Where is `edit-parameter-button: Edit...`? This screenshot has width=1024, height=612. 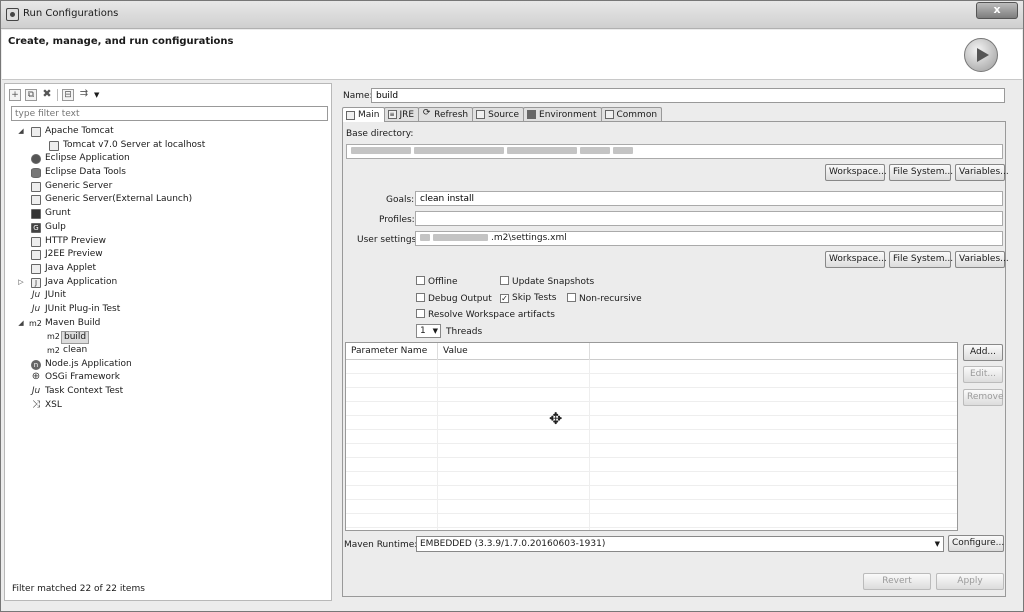
edit-parameter-button: Edit... is located at coordinates (983, 374).